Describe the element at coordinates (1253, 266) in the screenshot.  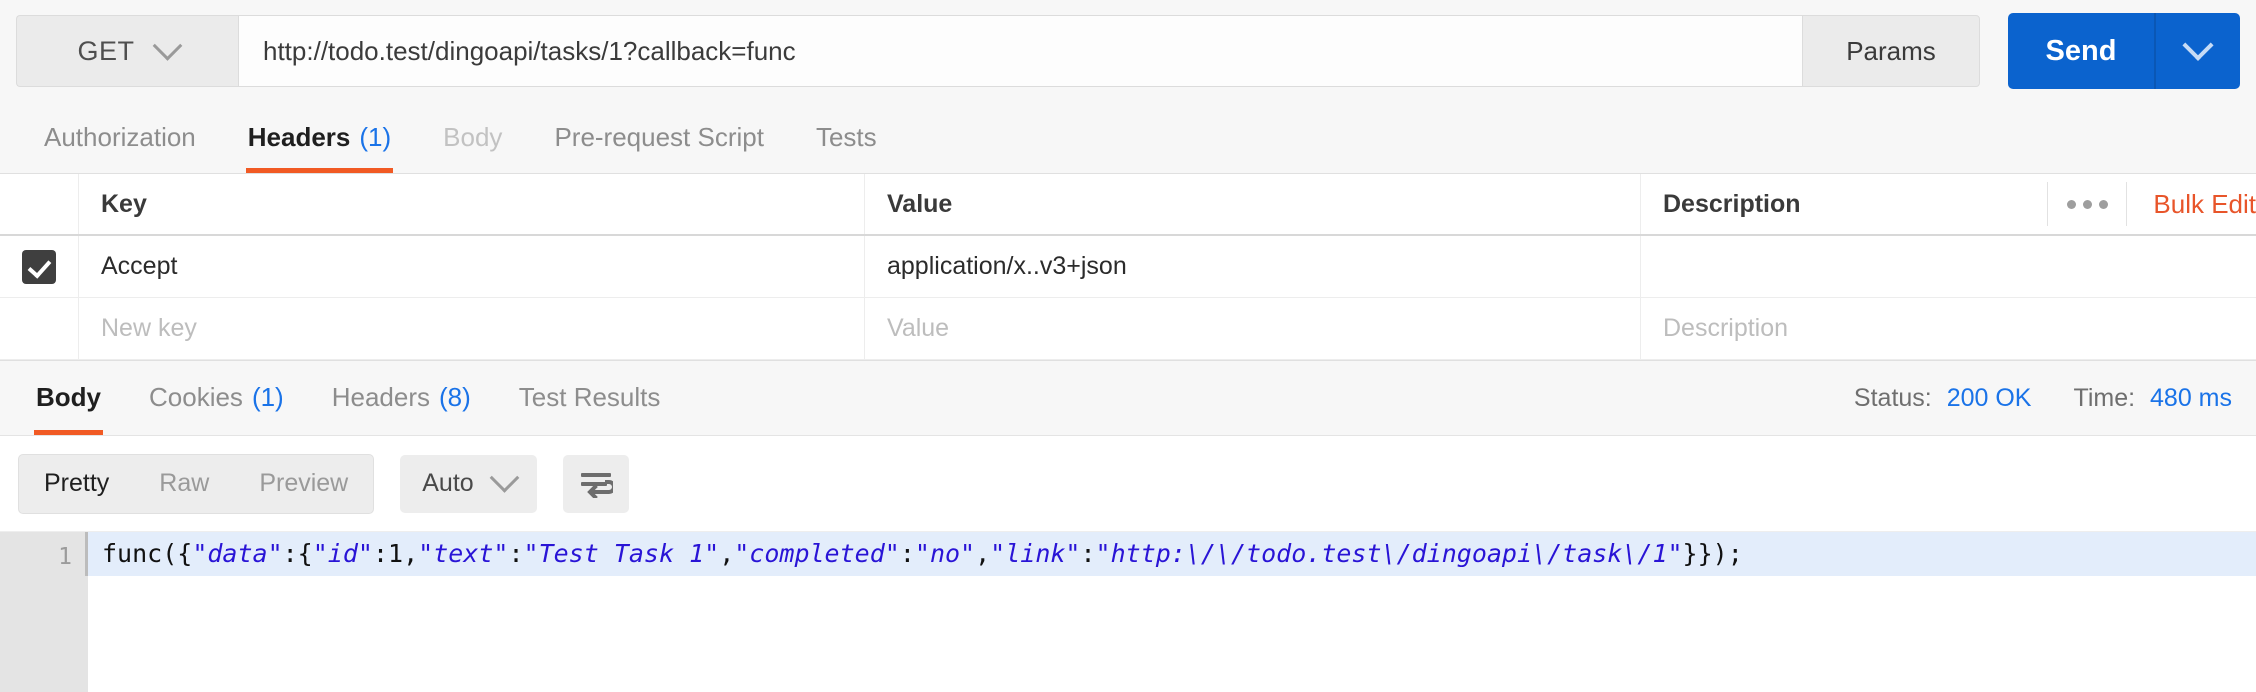
I see `row-value-input: application/x..v3+json` at that location.